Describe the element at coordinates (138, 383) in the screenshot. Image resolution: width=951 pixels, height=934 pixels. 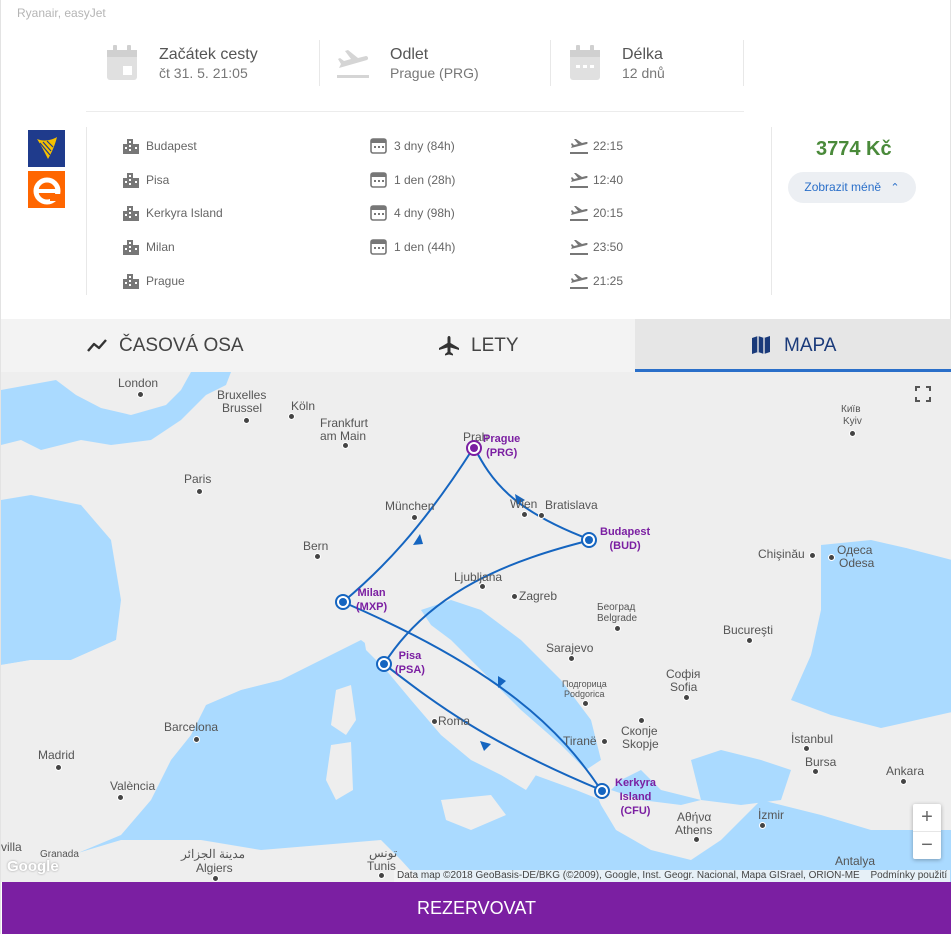
I see `map-city-label: London` at that location.